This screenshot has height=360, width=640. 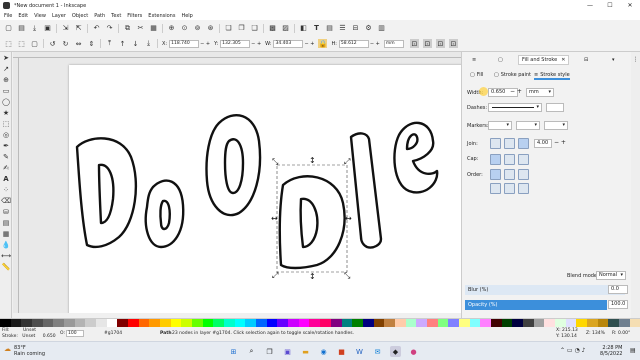 What do you see at coordinates (515, 107) in the screenshot?
I see `dashes-select` at bounding box center [515, 107].